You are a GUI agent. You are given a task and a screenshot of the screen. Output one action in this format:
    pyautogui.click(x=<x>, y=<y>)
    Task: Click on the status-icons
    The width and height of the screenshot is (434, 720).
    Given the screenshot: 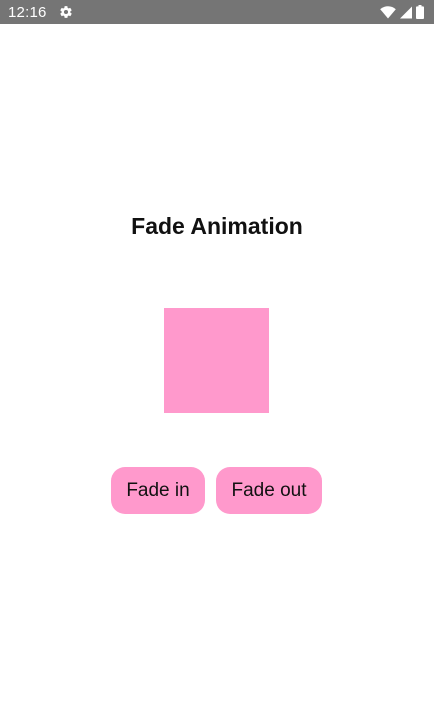 What is the action you would take?
    pyautogui.click(x=402, y=12)
    